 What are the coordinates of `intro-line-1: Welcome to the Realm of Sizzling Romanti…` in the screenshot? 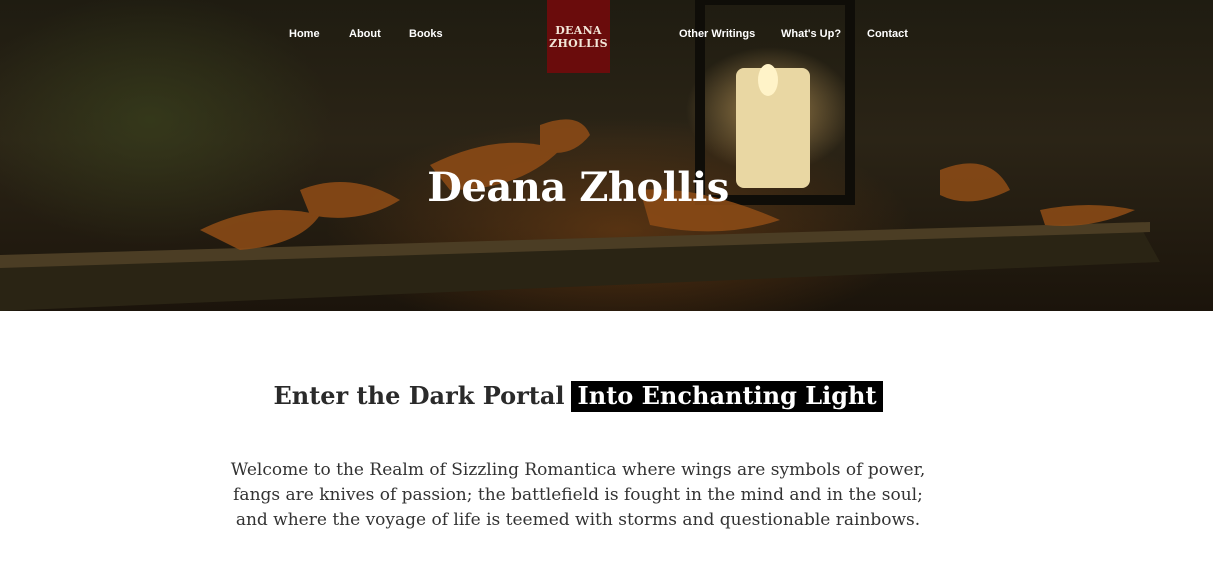 It's located at (578, 470).